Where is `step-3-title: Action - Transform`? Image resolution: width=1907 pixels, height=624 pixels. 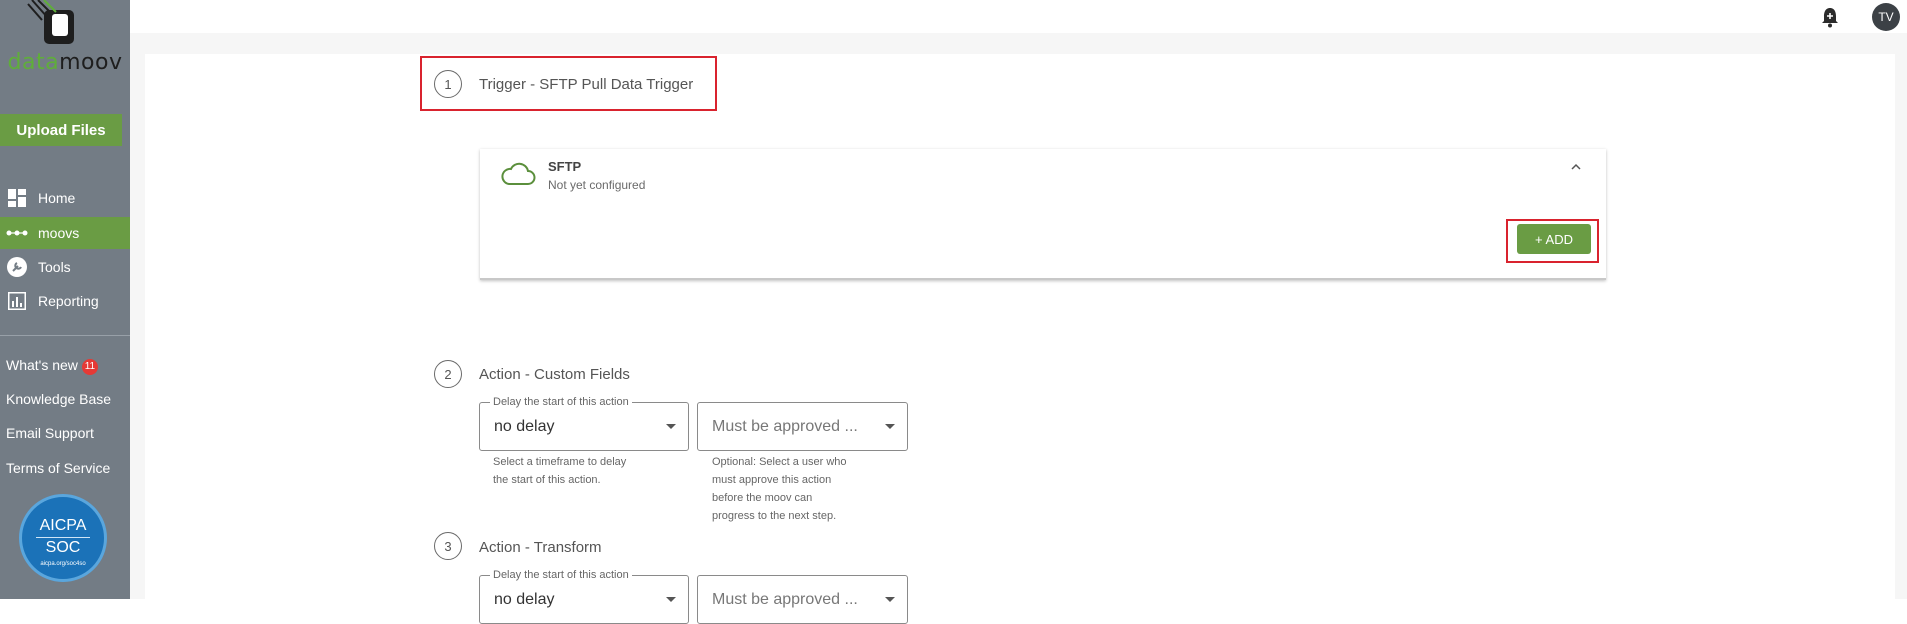
step-3-title: Action - Transform is located at coordinates (540, 547).